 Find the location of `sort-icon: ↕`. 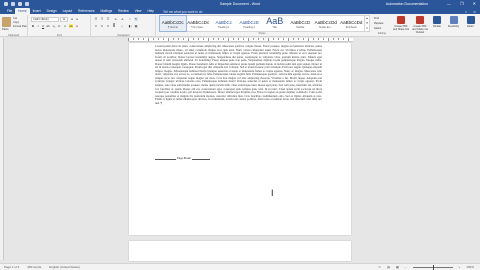

sort-icon: ↕ is located at coordinates (130, 19).